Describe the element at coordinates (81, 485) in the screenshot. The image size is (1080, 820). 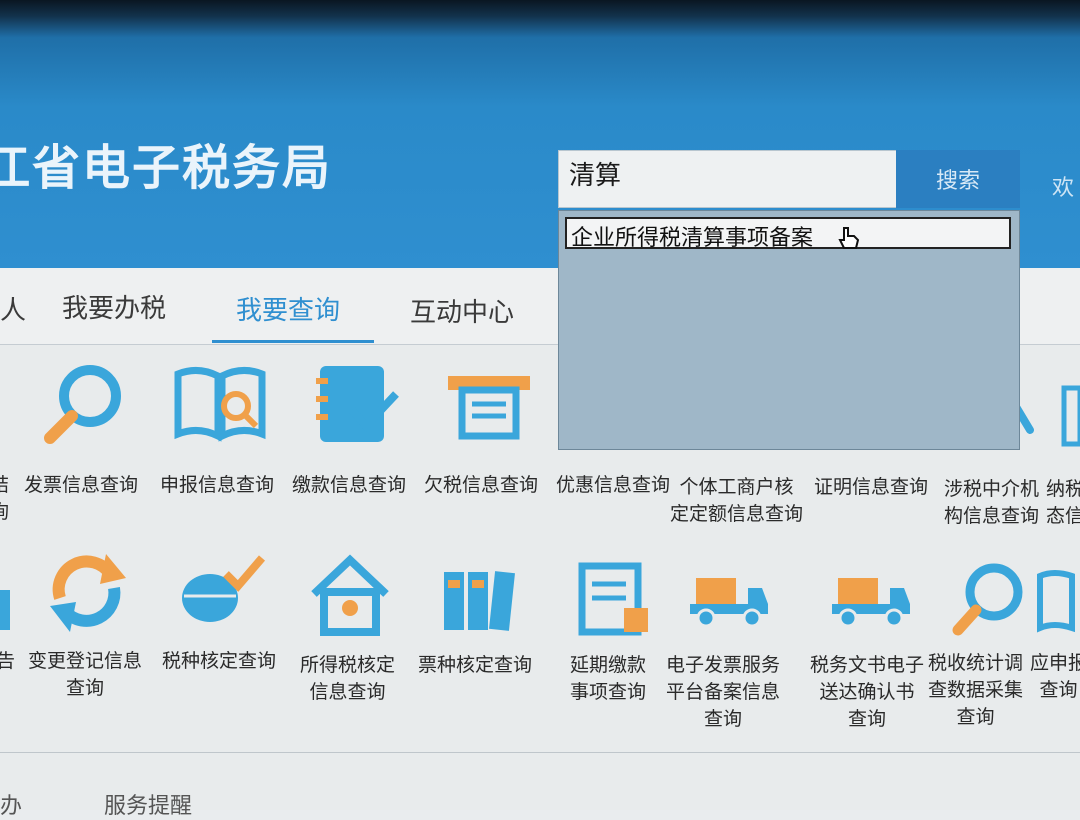
I see `invoice-info-query-label: 发票信息查询` at that location.